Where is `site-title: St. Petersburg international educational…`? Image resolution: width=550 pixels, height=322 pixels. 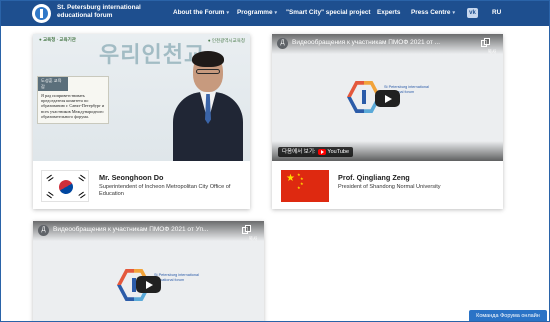
site-title: St. Petersburg international educational… is located at coordinates (112, 12).